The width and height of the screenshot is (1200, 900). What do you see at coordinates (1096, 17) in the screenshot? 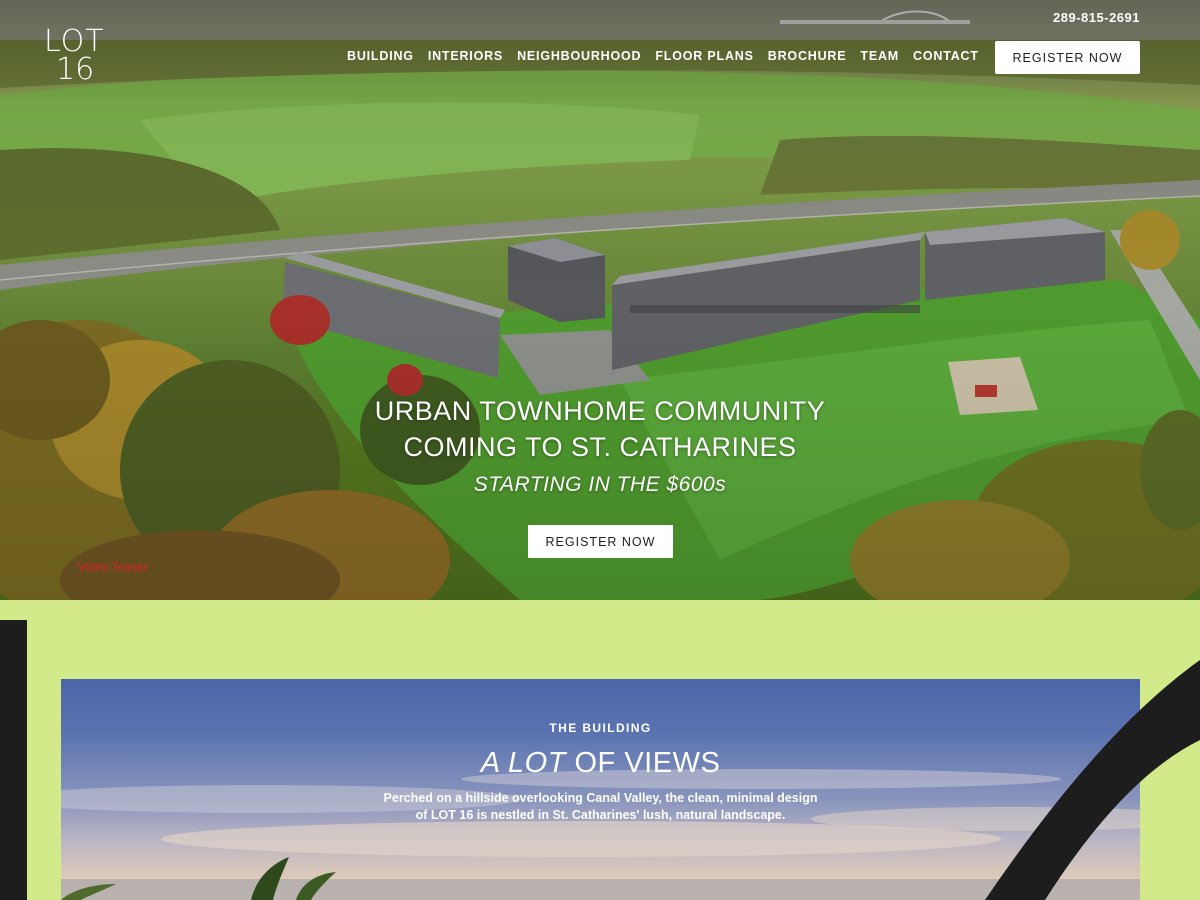
I see `phone-number: 289-815-2691` at bounding box center [1096, 17].